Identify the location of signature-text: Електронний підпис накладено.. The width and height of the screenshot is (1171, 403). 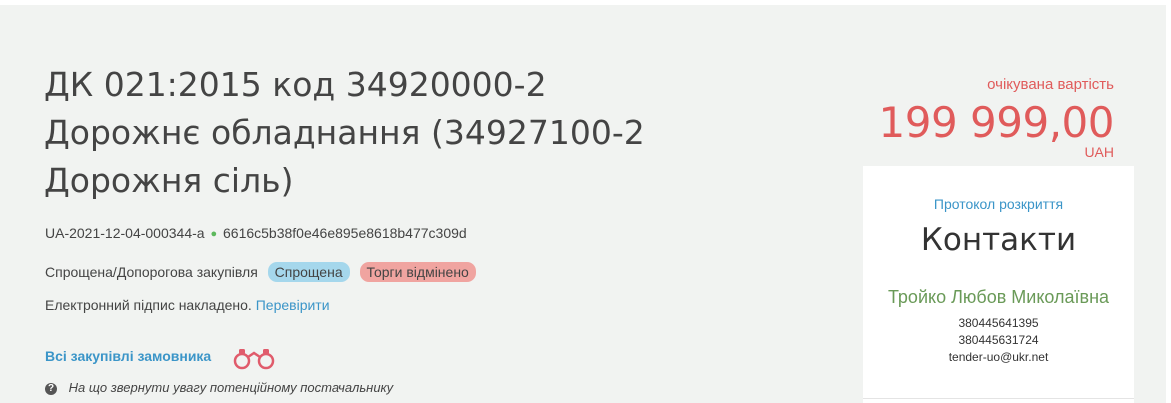
(148, 305).